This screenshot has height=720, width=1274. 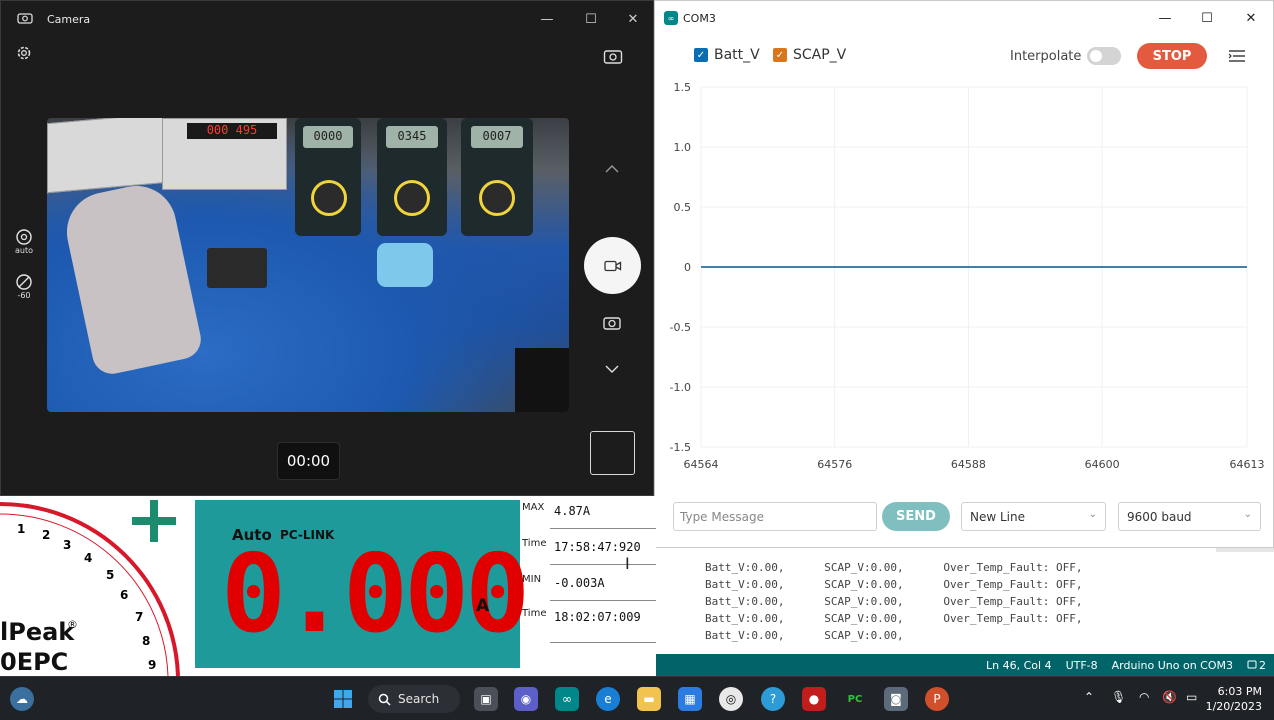 What do you see at coordinates (1247, 464) in the screenshot?
I see `x-tick-label: 64613` at bounding box center [1247, 464].